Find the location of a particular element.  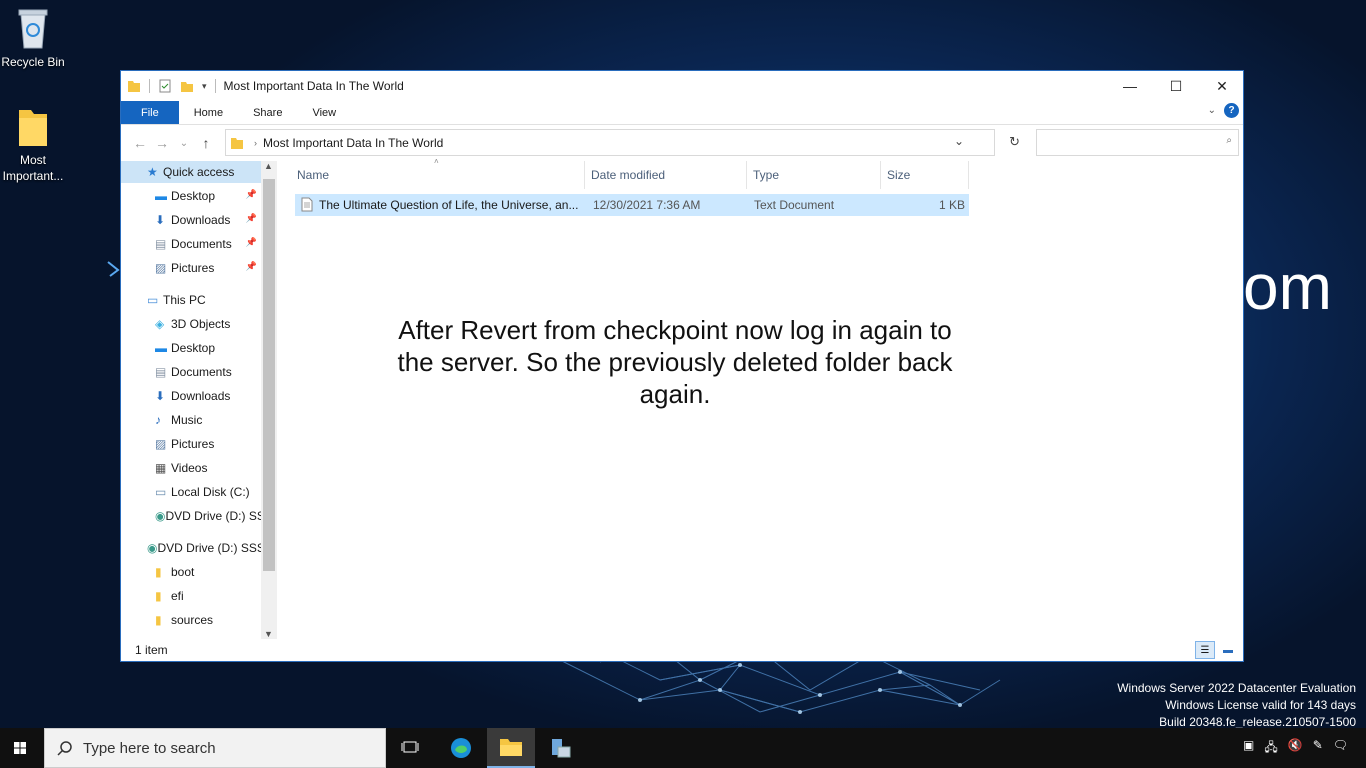

sidebar-item-label: boot is located at coordinates (183, 572).